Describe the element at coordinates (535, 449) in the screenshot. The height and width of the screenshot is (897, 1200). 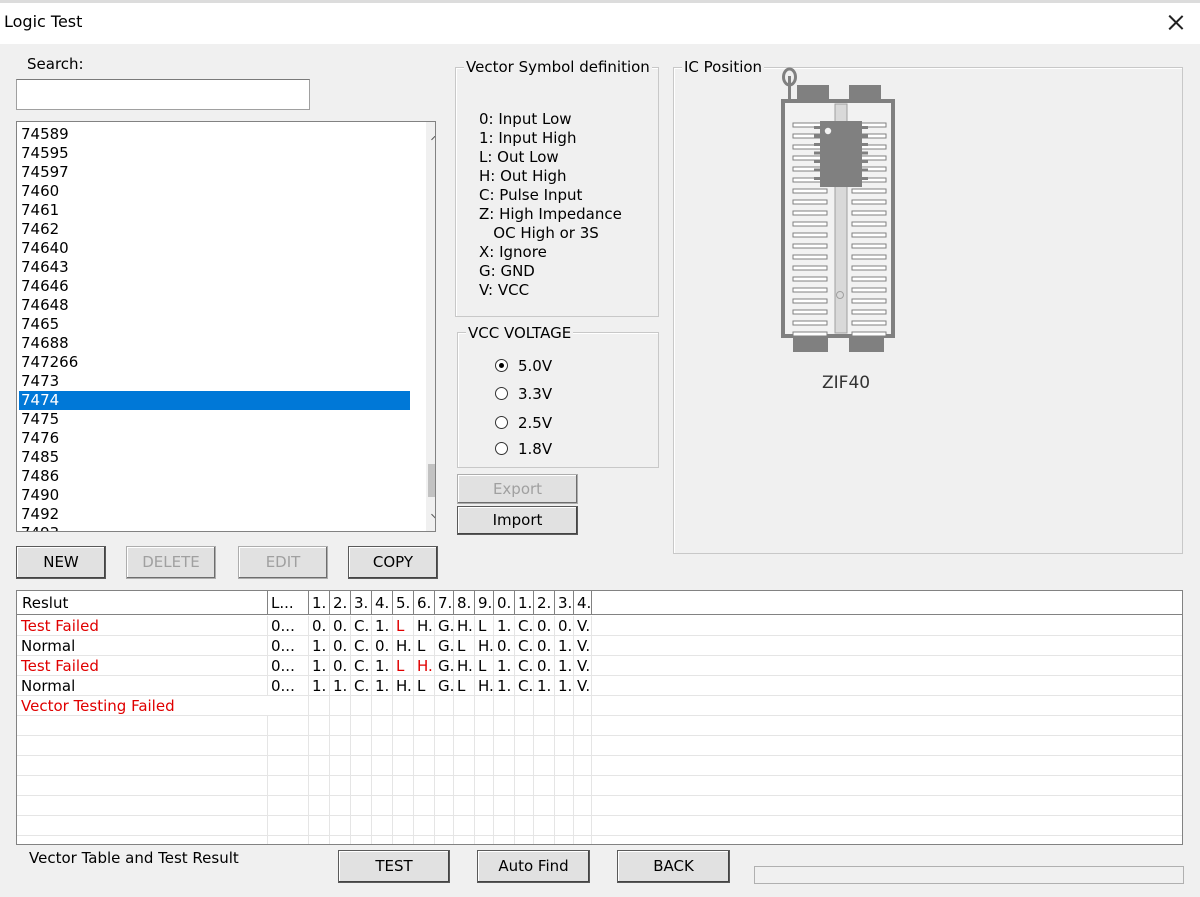
I see `vcc-option-1-8v: 1.8V` at that location.